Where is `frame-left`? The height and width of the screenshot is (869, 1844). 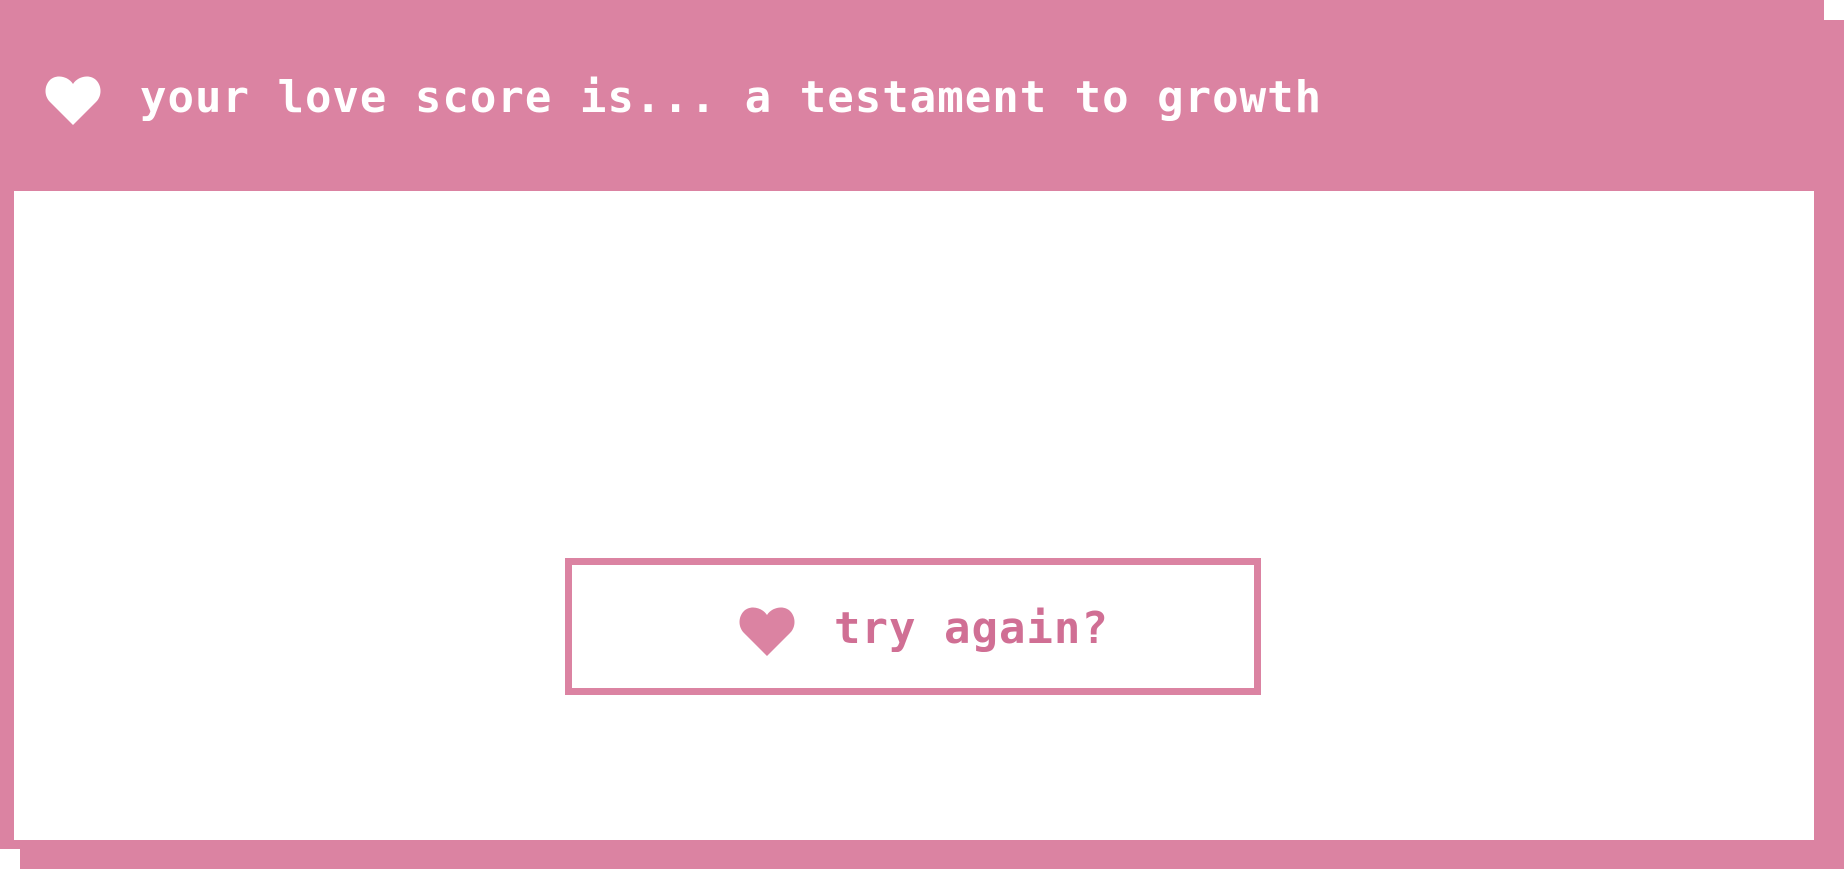
frame-left is located at coordinates (8, 520).